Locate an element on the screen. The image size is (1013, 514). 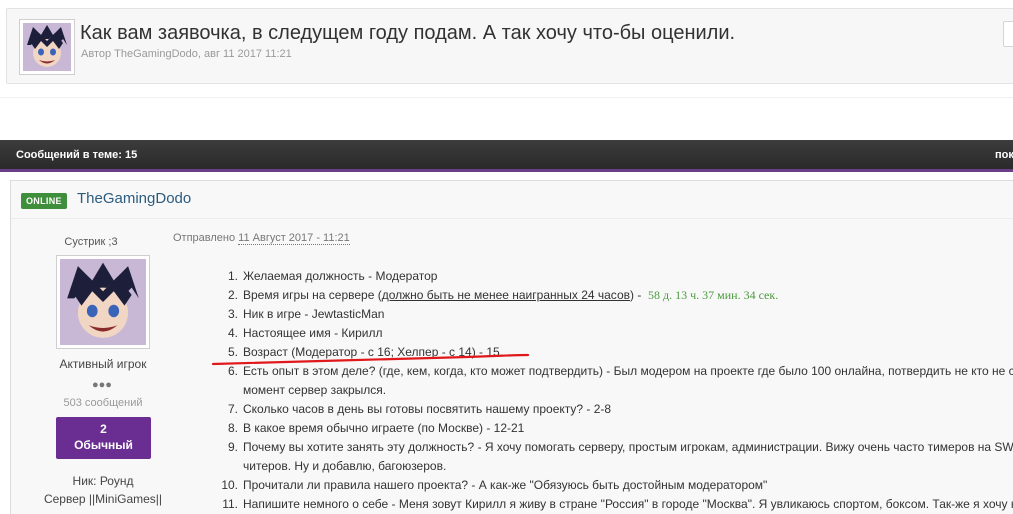
topic-action-button is located at coordinates (1008, 34).